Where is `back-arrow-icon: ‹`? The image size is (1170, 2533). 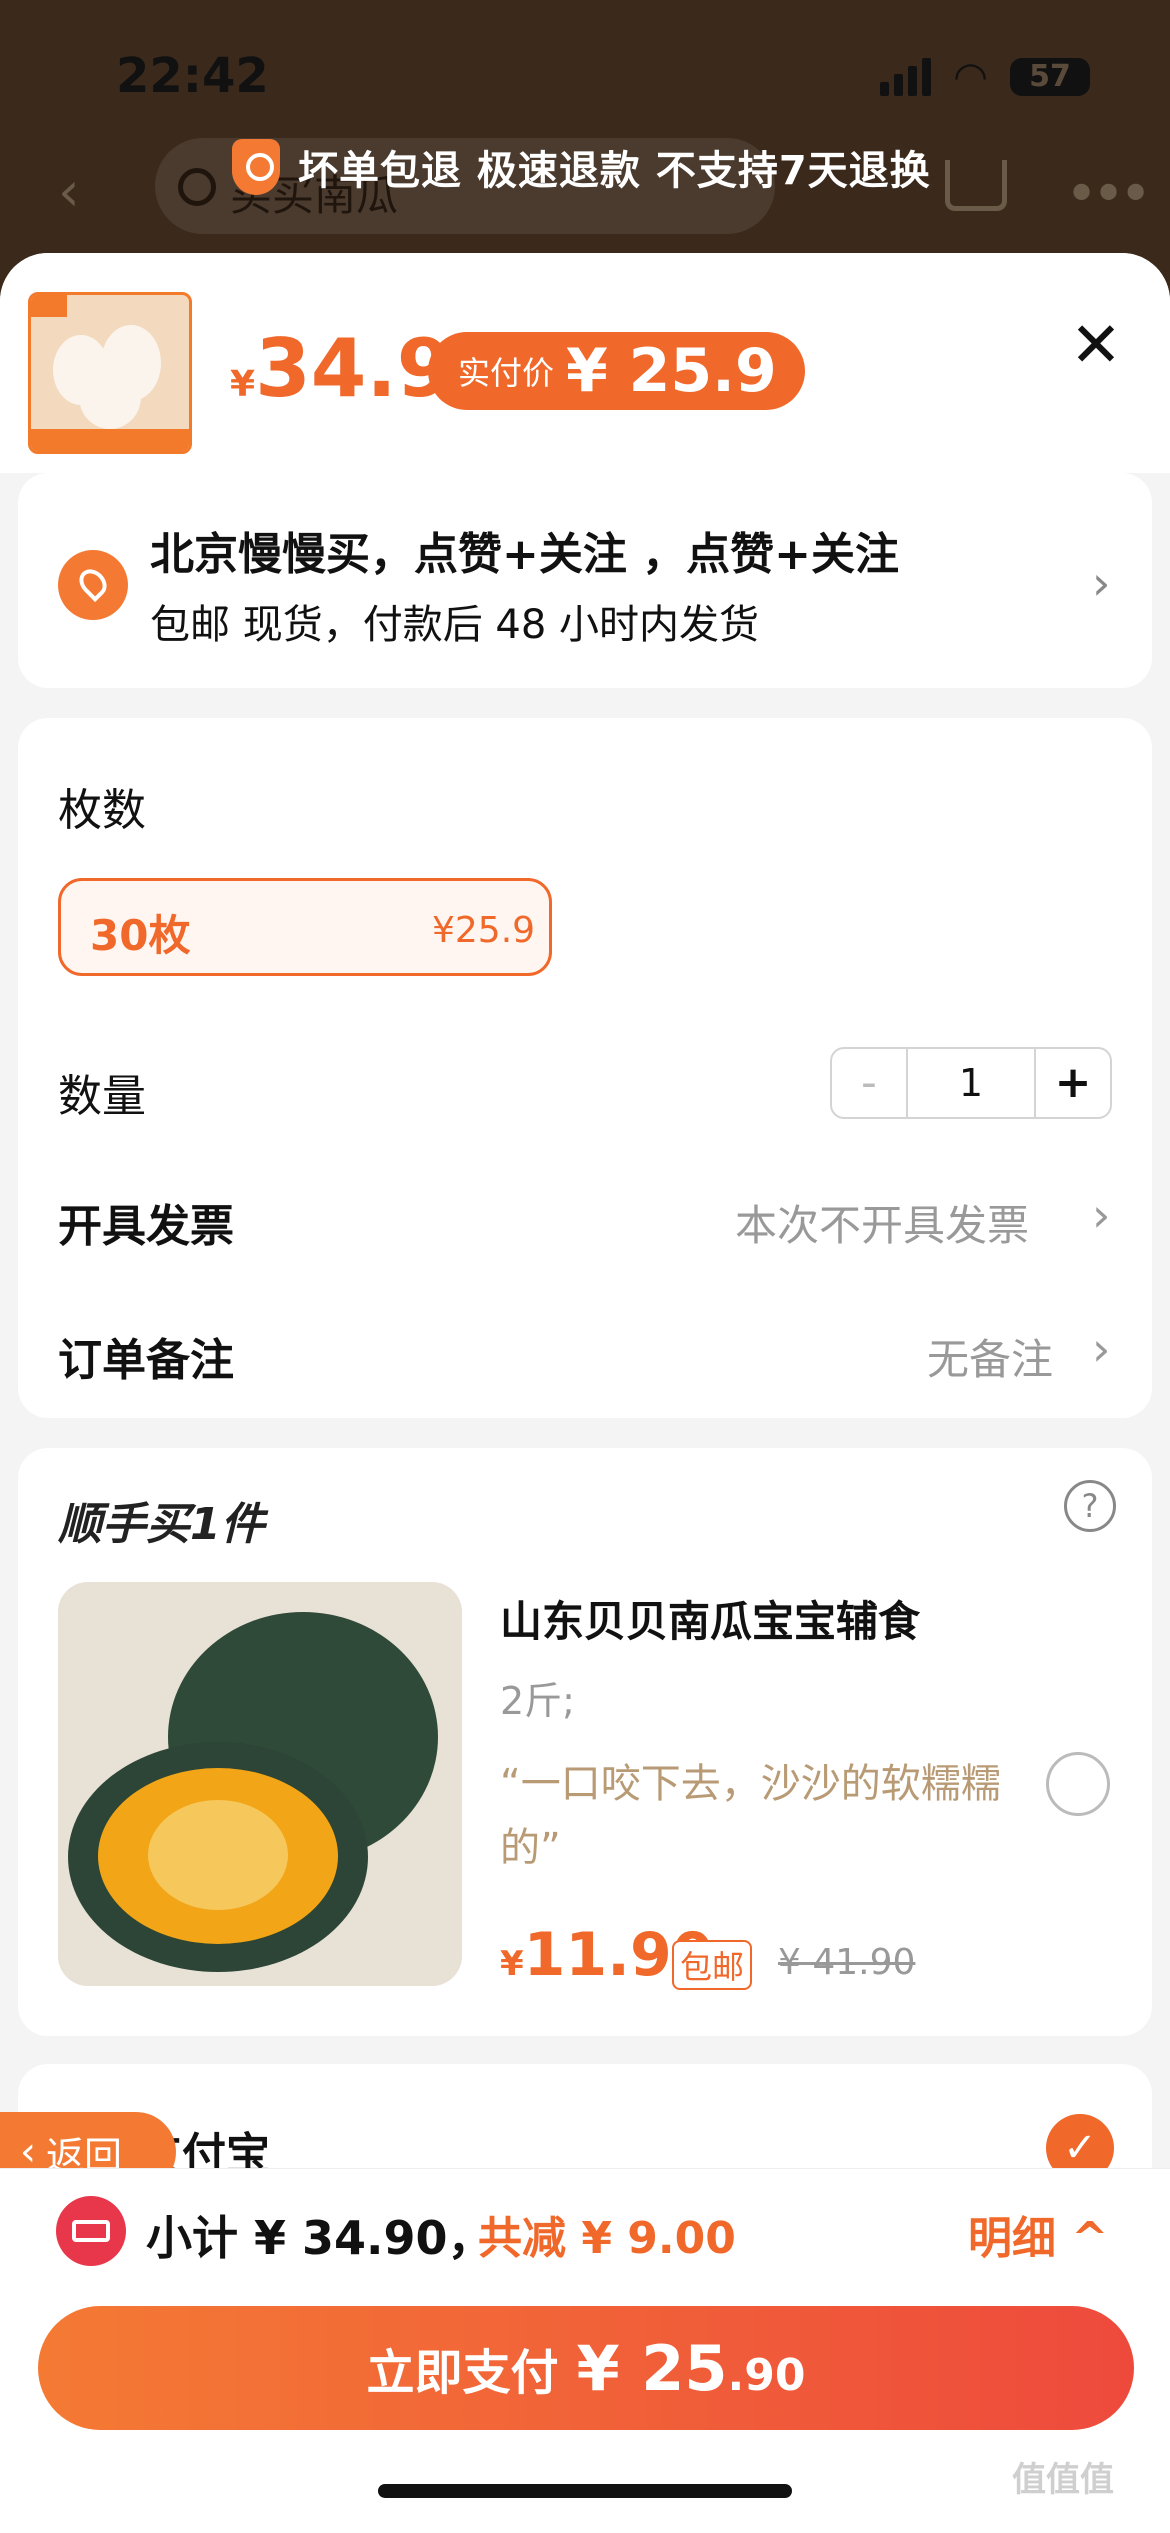
back-arrow-icon: ‹ is located at coordinates (69, 191).